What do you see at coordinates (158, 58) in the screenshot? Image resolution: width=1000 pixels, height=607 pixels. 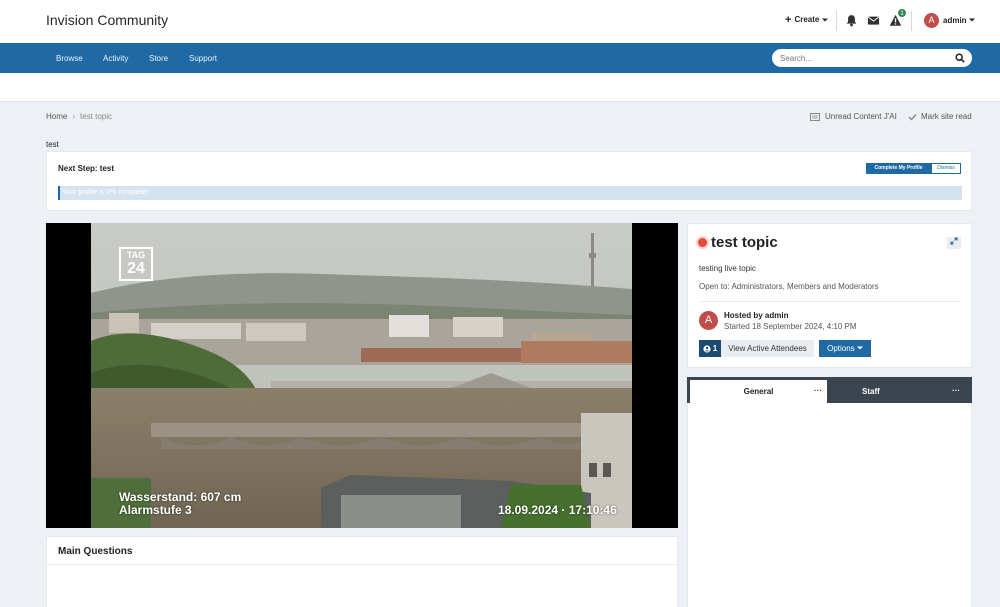 I see `nav-item-store: Store` at bounding box center [158, 58].